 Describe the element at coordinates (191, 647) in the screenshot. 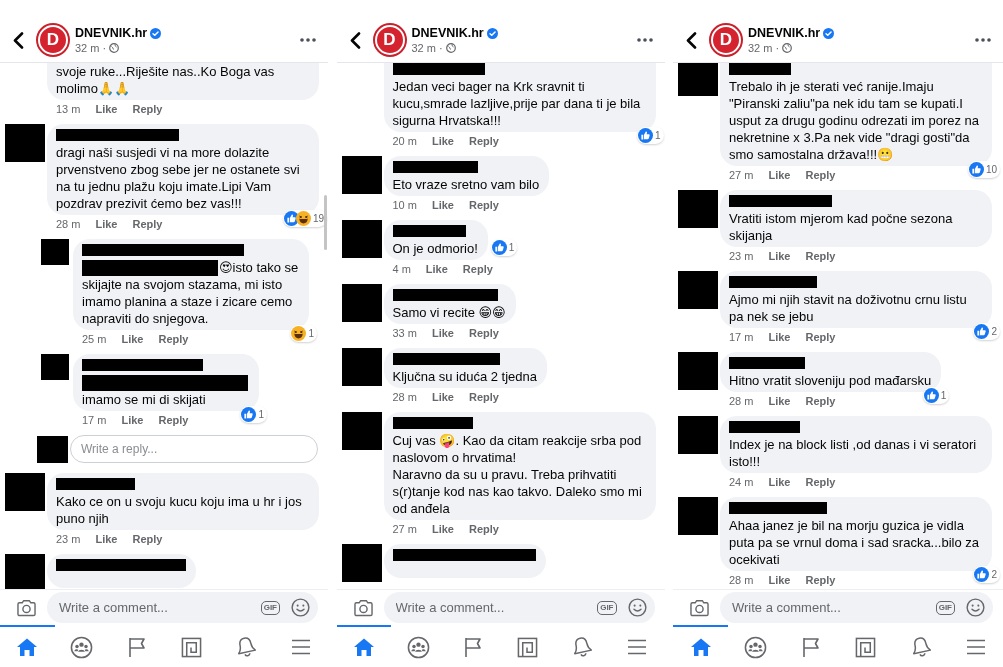

I see `square-frame-icon` at that location.